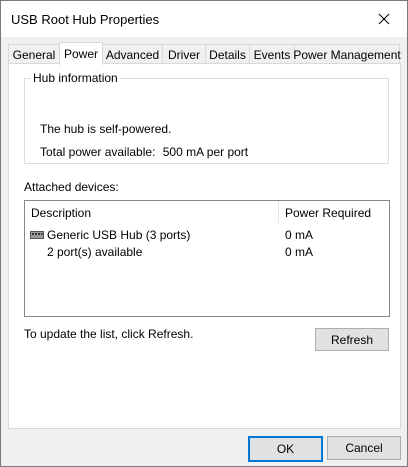 The image size is (408, 467). Describe the element at coordinates (132, 54) in the screenshot. I see `tab-advanced: Advanced` at that location.